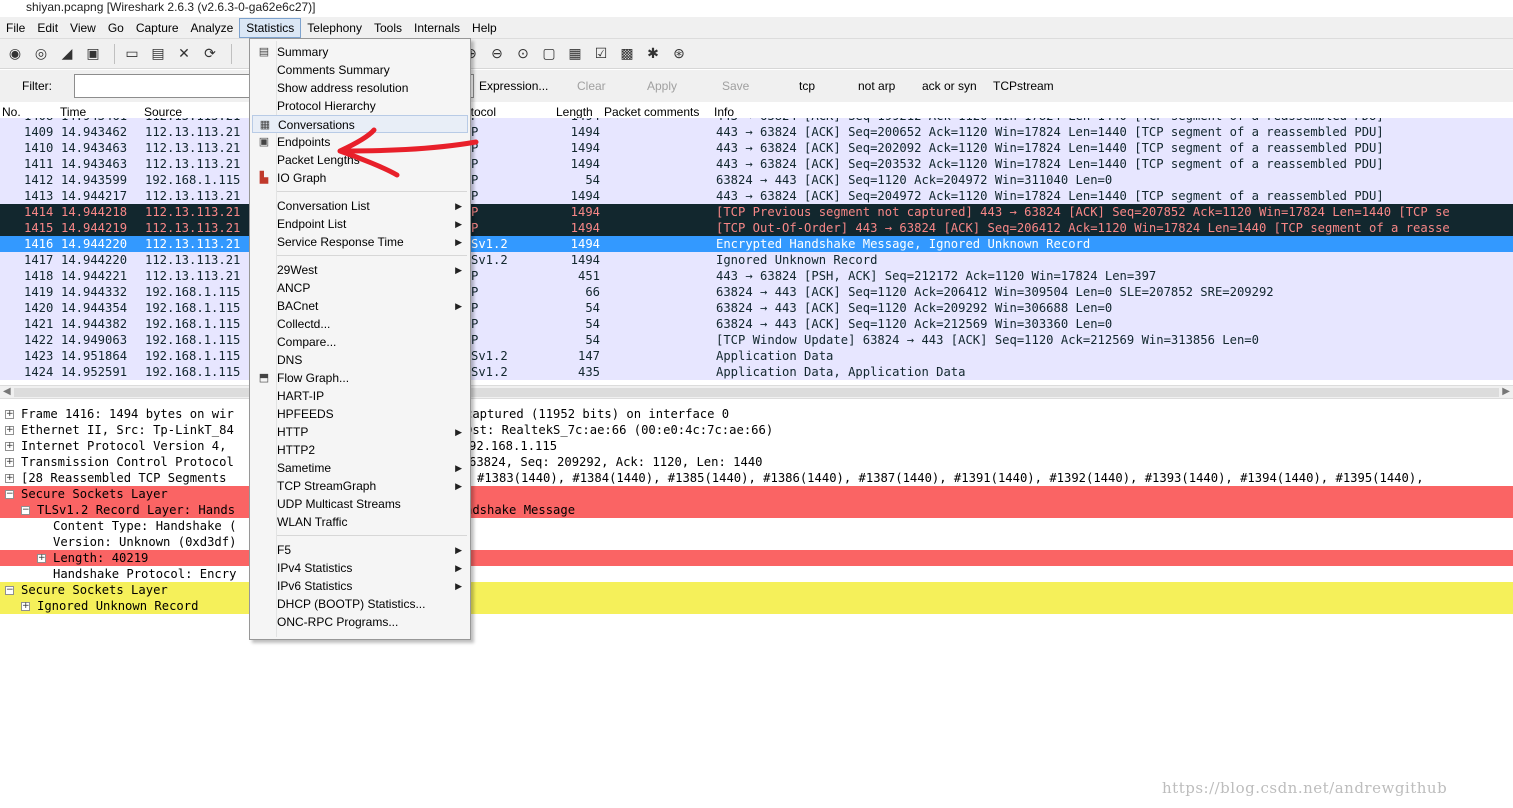 The image size is (1513, 808). Describe the element at coordinates (15, 54) in the screenshot. I see `start-capture-icon: ◉` at that location.